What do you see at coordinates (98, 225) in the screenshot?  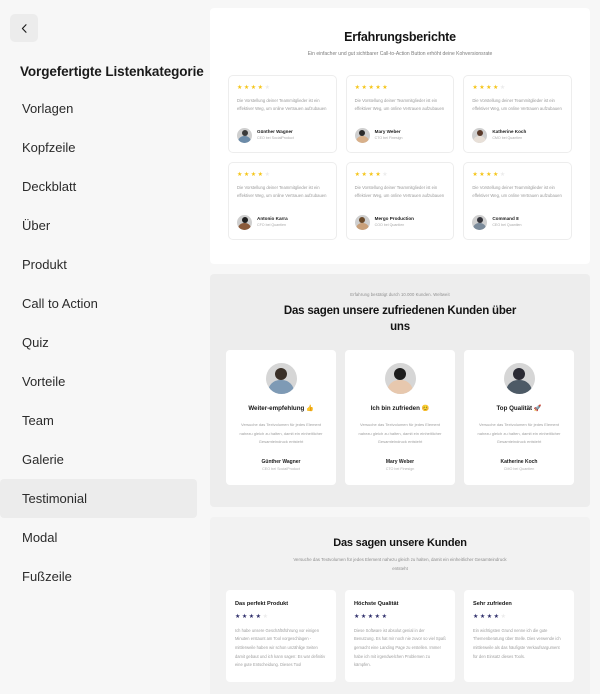 I see `sidebar-item-über: Über` at bounding box center [98, 225].